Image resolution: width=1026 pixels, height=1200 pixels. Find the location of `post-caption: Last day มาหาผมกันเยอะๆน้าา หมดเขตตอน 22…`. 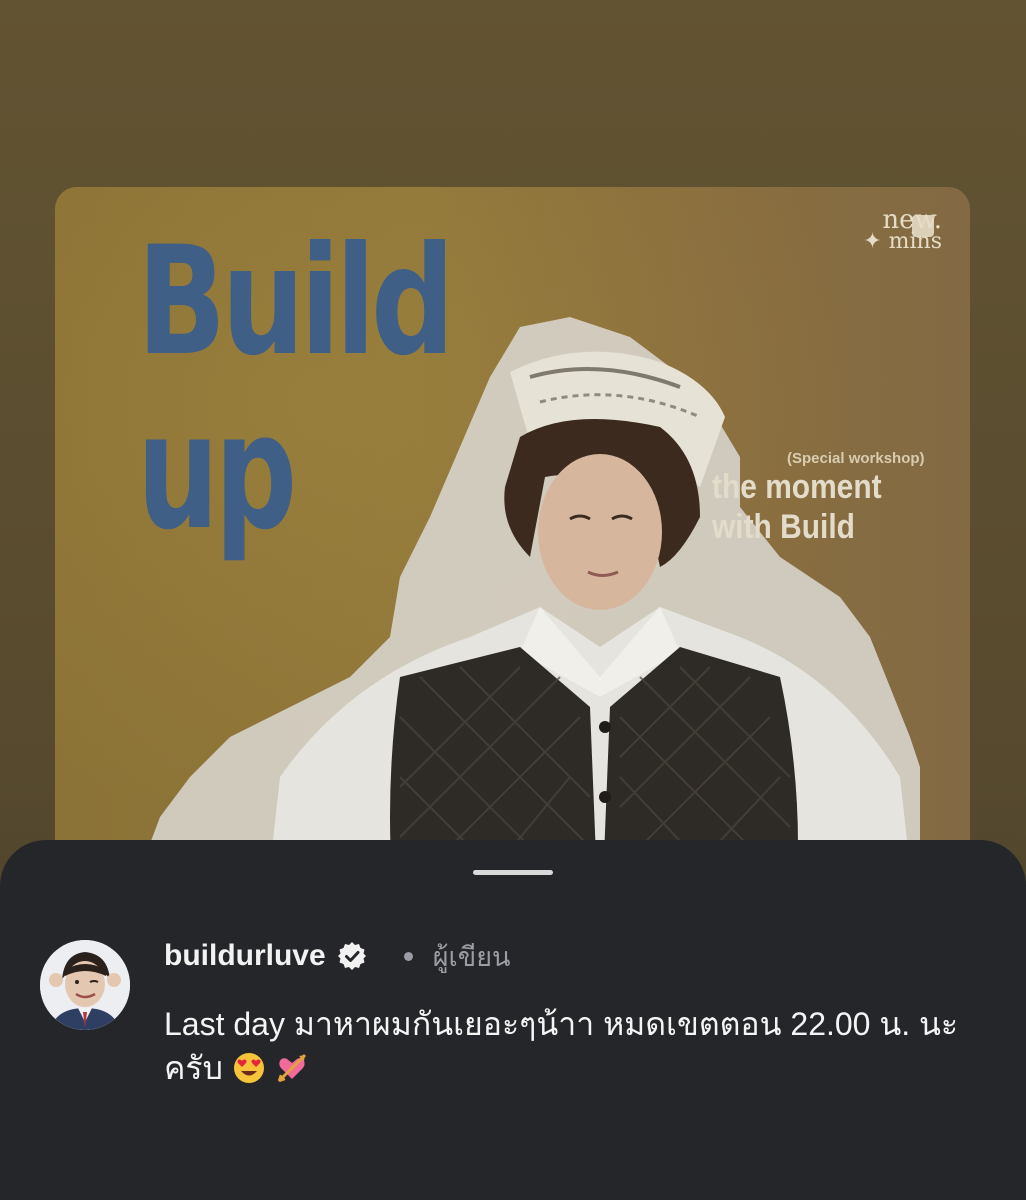

post-caption: Last day มาหาผมกันเยอะๆน้าา หมดเขตตอน 22… is located at coordinates (586, 1046).